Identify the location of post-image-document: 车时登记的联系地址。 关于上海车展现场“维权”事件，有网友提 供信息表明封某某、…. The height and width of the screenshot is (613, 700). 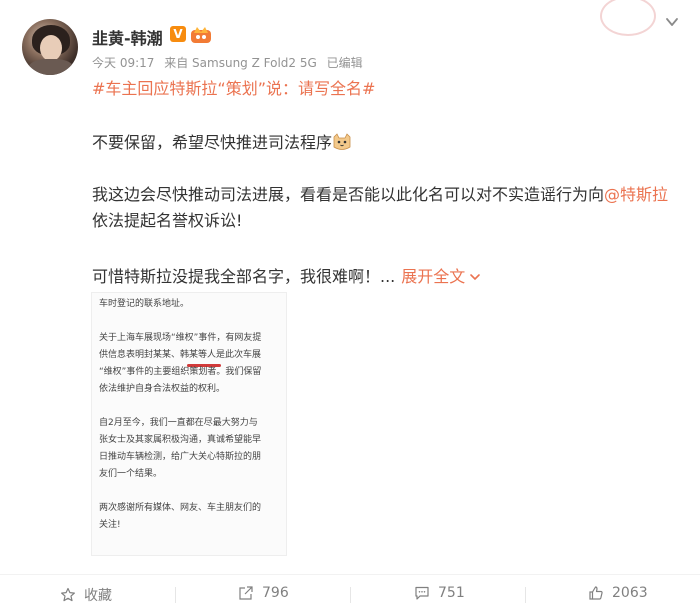
(189, 424).